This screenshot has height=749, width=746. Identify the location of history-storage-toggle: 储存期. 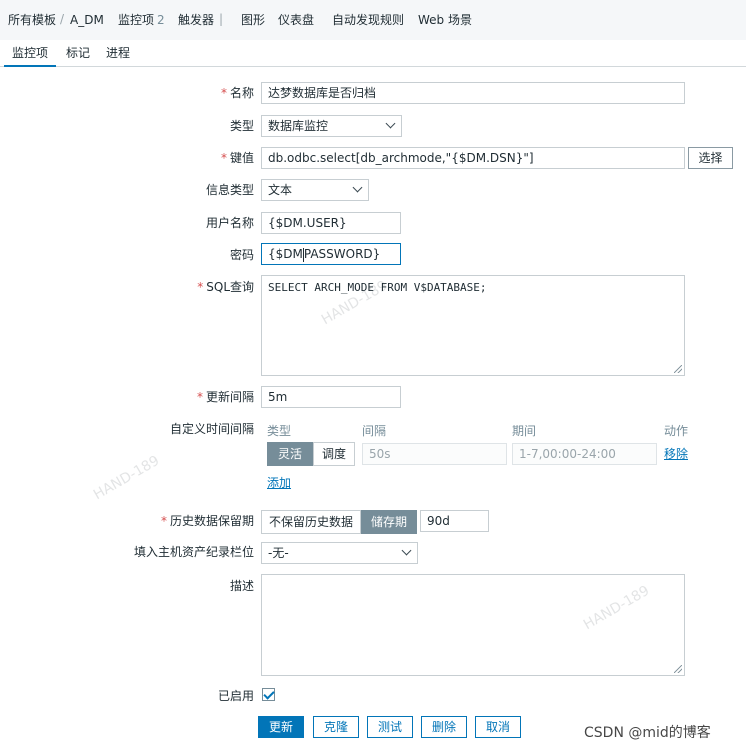
(389, 522).